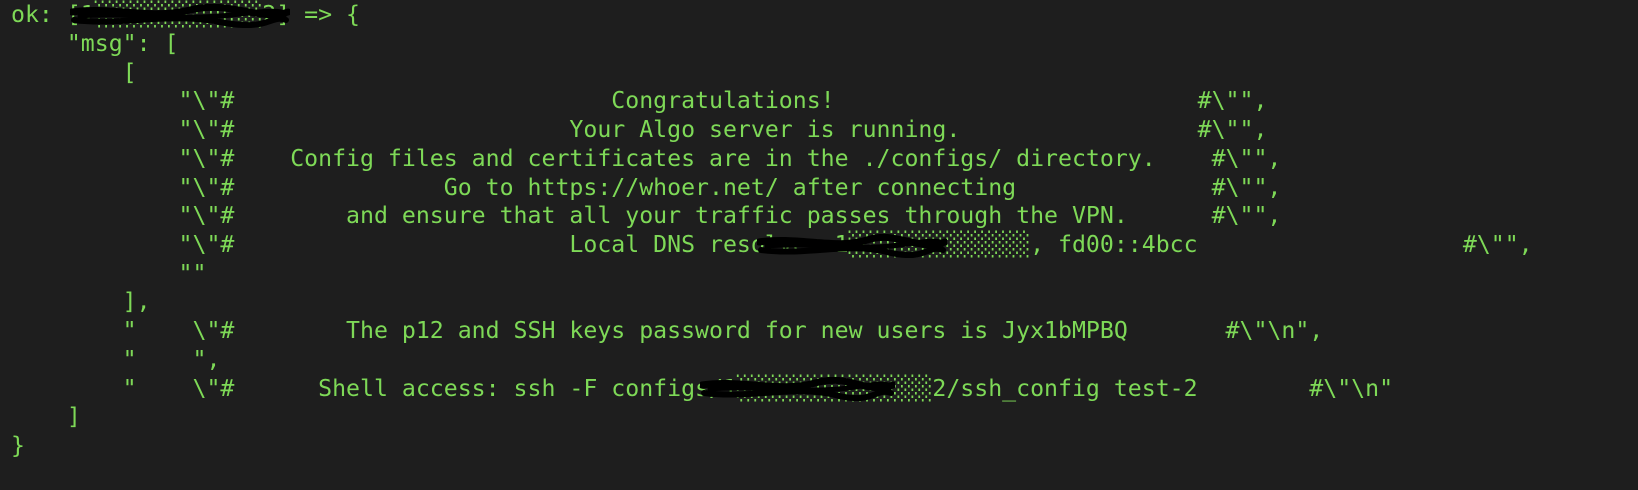 This screenshot has height=490, width=1638. I want to click on output-line-congrats: "\"# Congratulations! #\"",, so click(639, 100).